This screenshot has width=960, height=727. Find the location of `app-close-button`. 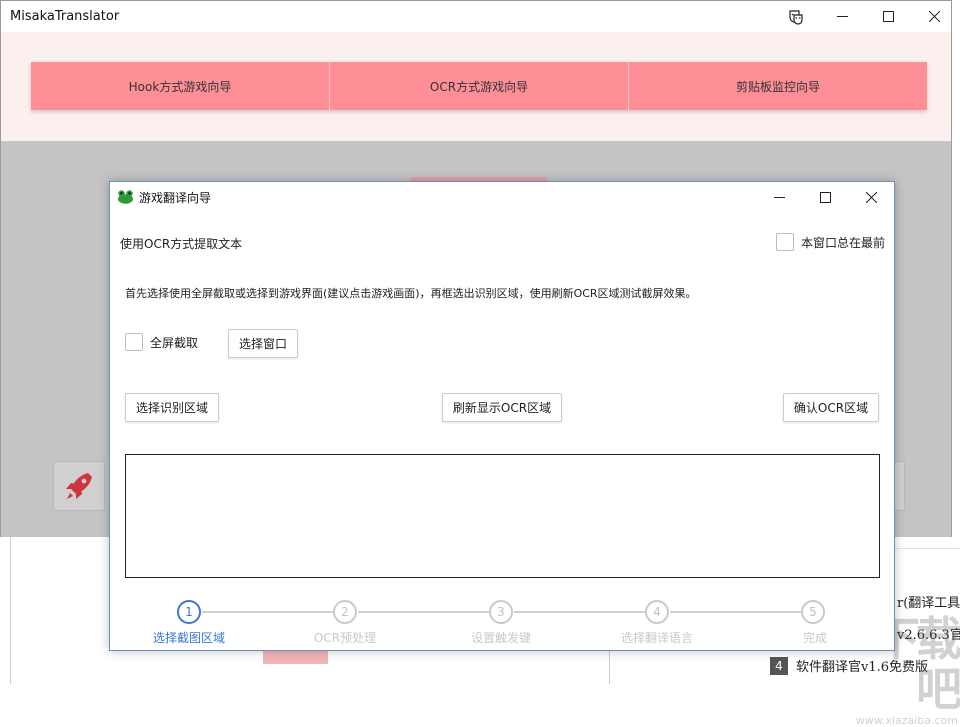

app-close-button is located at coordinates (934, 16).